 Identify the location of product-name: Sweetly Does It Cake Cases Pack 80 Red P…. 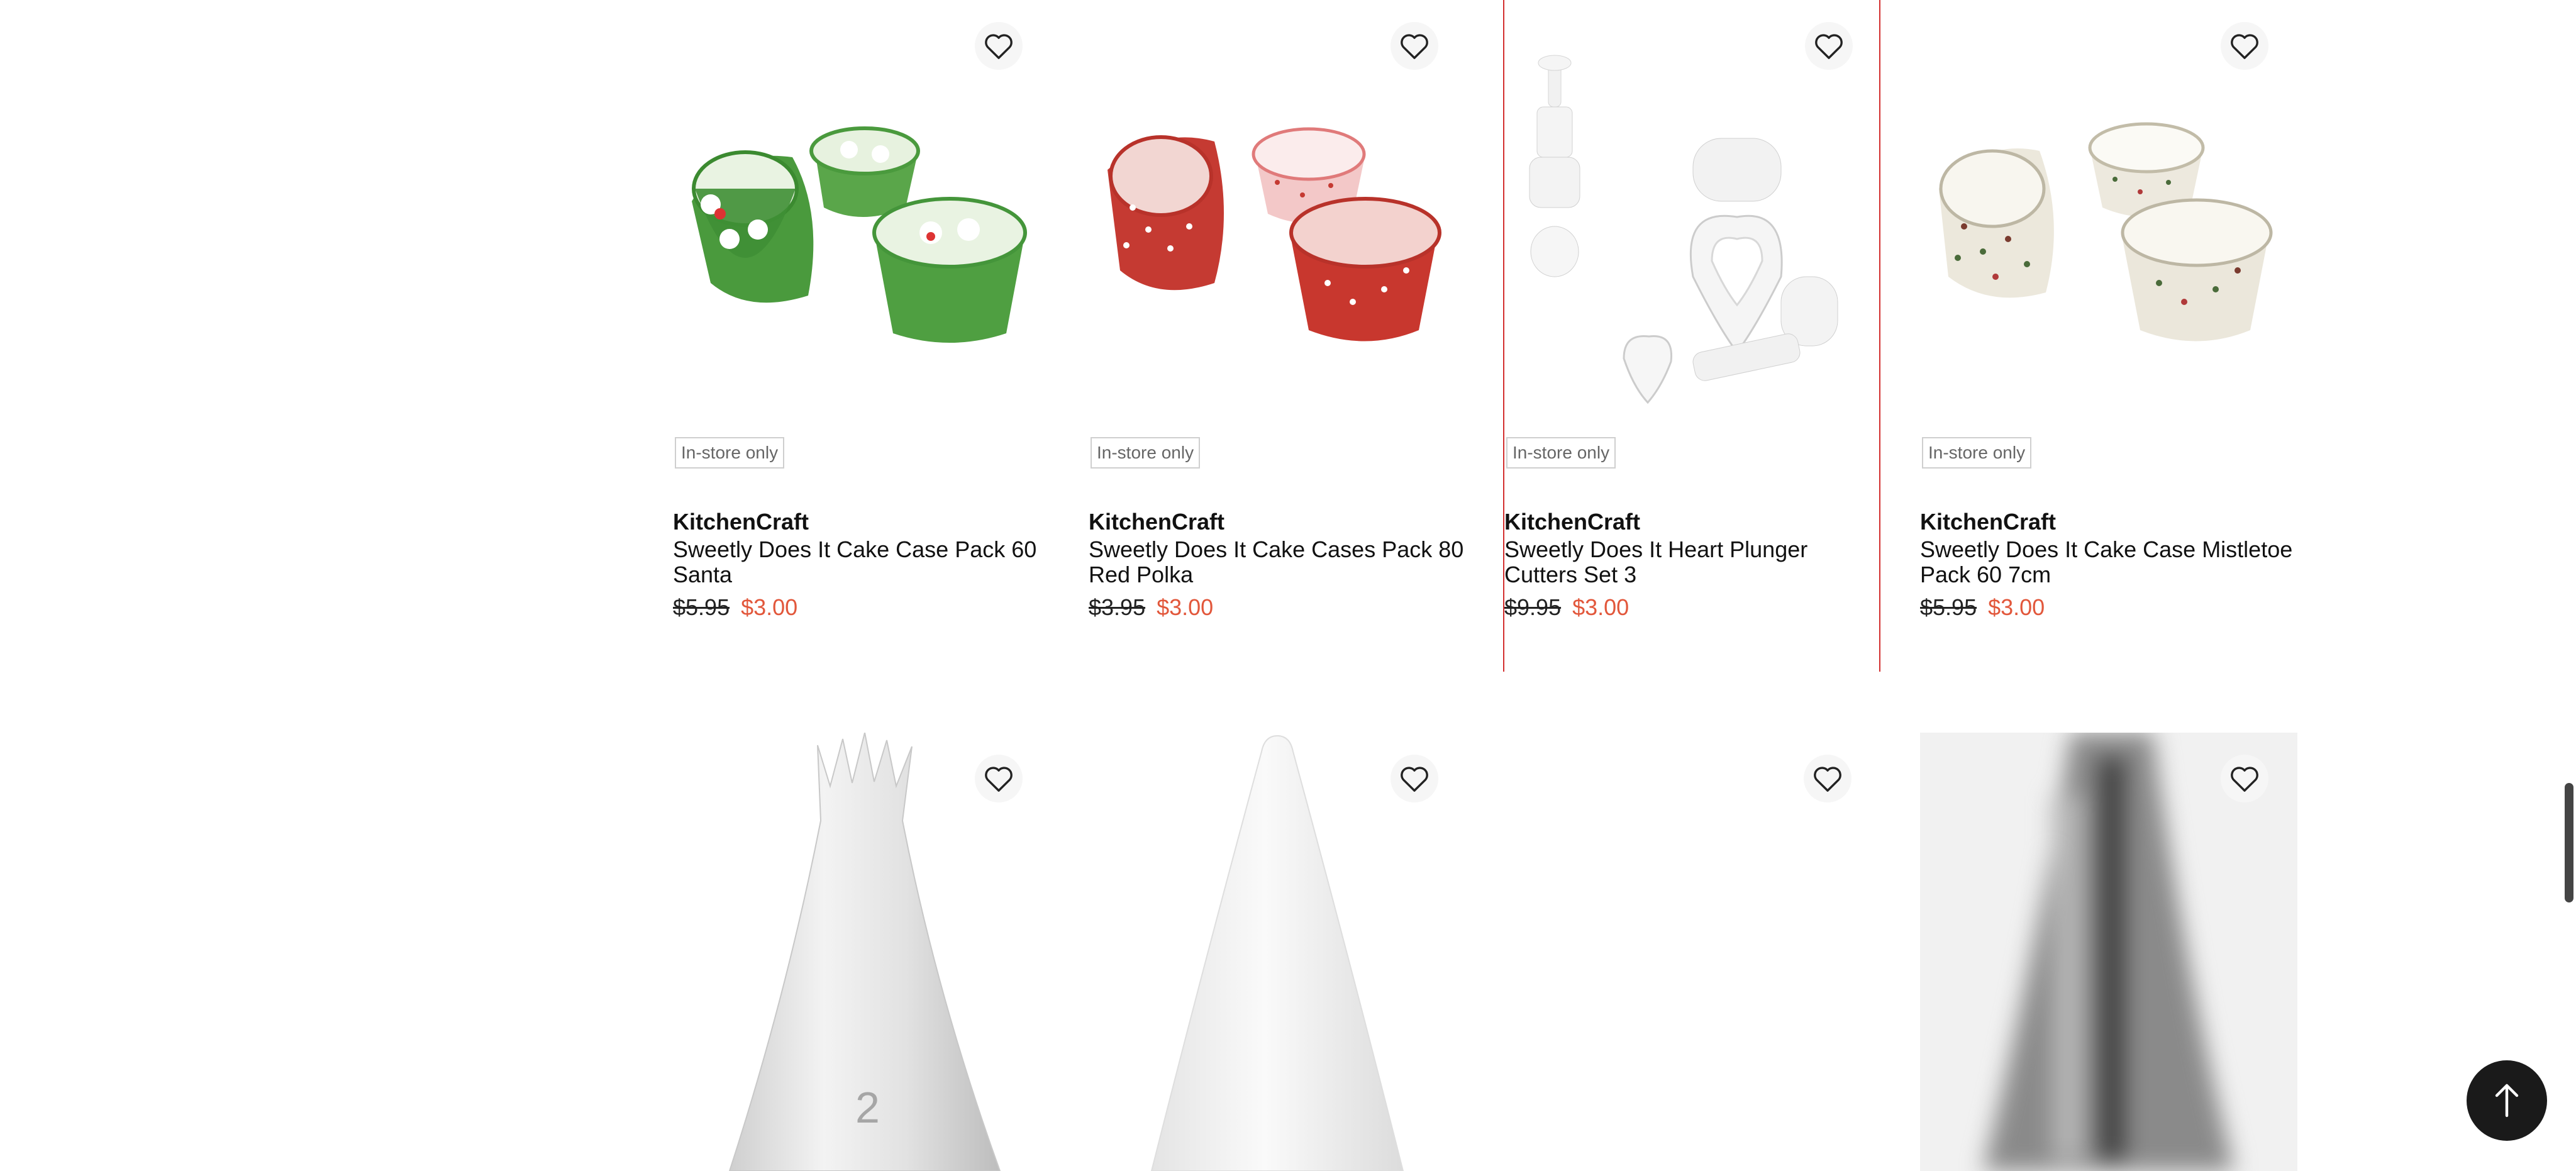
(1277, 562).